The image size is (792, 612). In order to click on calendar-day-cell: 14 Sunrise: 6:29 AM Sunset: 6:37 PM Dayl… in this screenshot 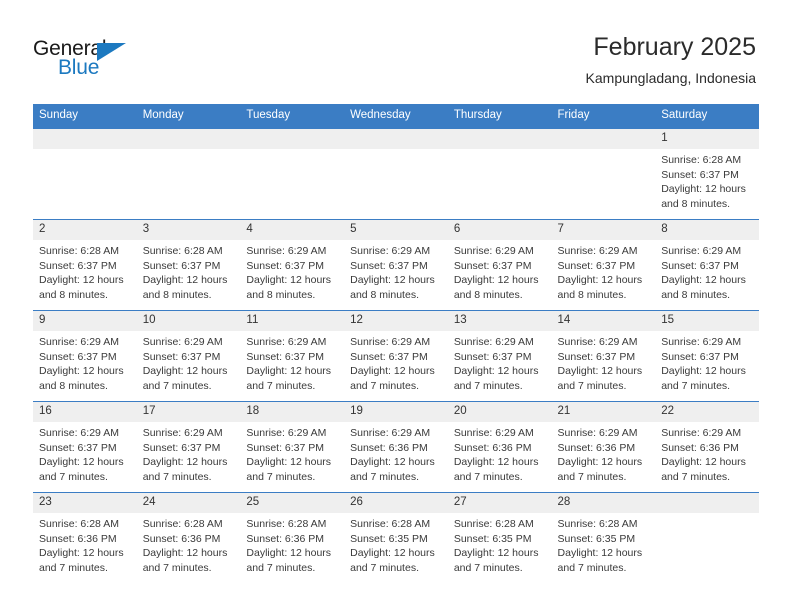, I will do `click(603, 356)`.